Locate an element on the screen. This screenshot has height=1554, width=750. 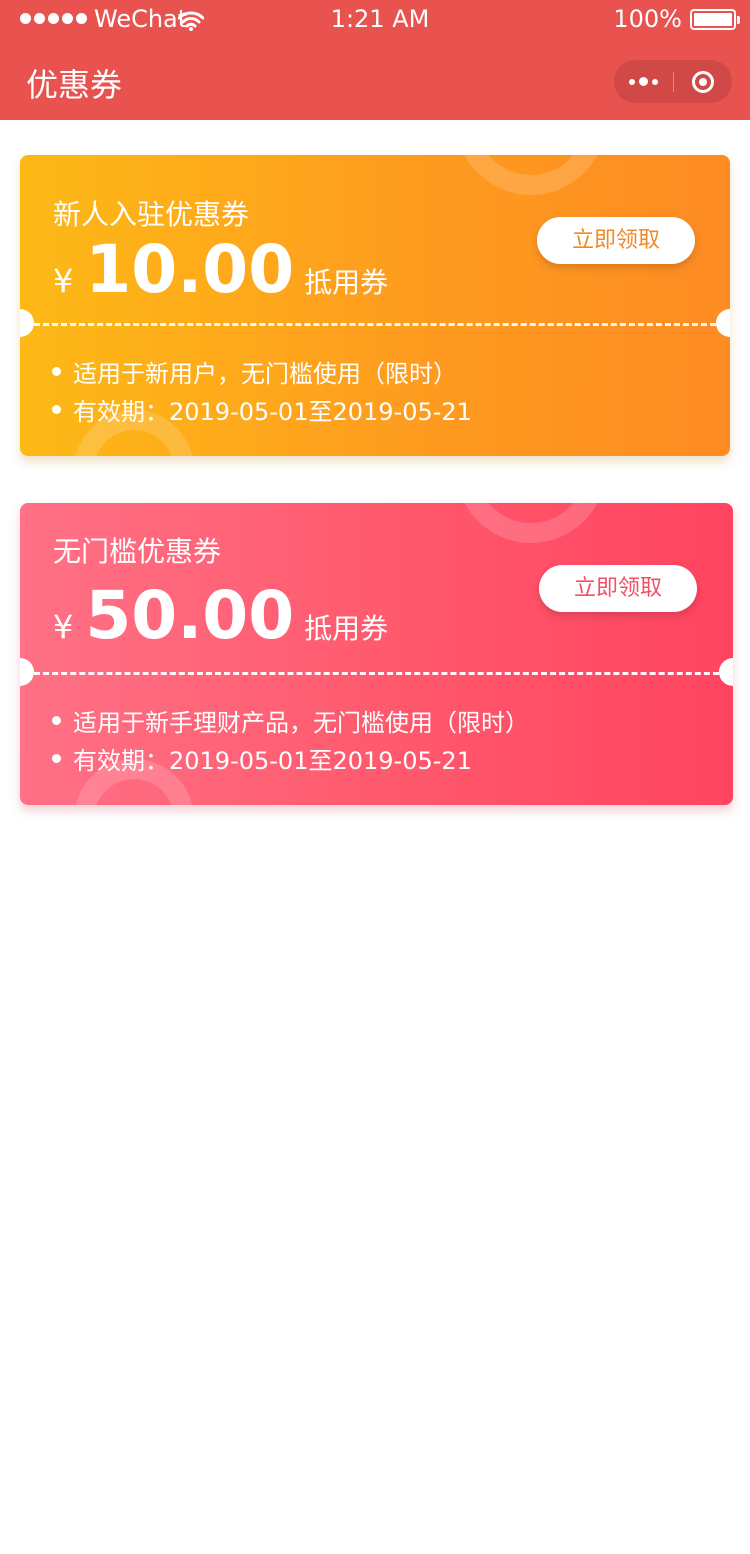
battery-icon is located at coordinates (715, 19).